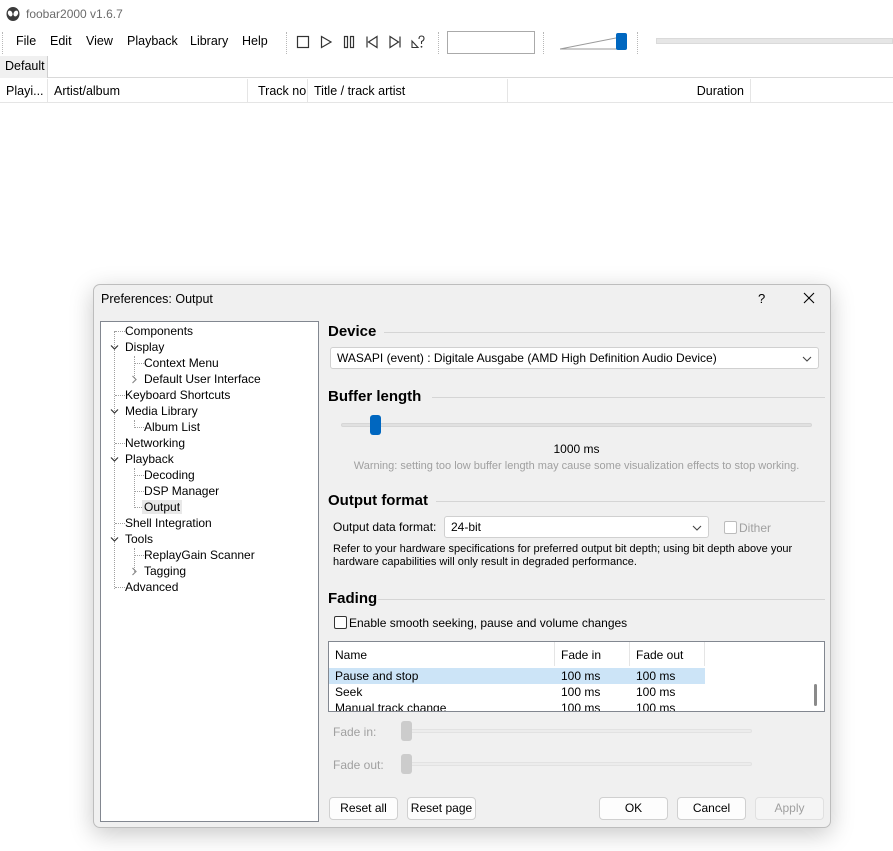 The image size is (893, 851). I want to click on fading-row-name: Seek, so click(349, 692).